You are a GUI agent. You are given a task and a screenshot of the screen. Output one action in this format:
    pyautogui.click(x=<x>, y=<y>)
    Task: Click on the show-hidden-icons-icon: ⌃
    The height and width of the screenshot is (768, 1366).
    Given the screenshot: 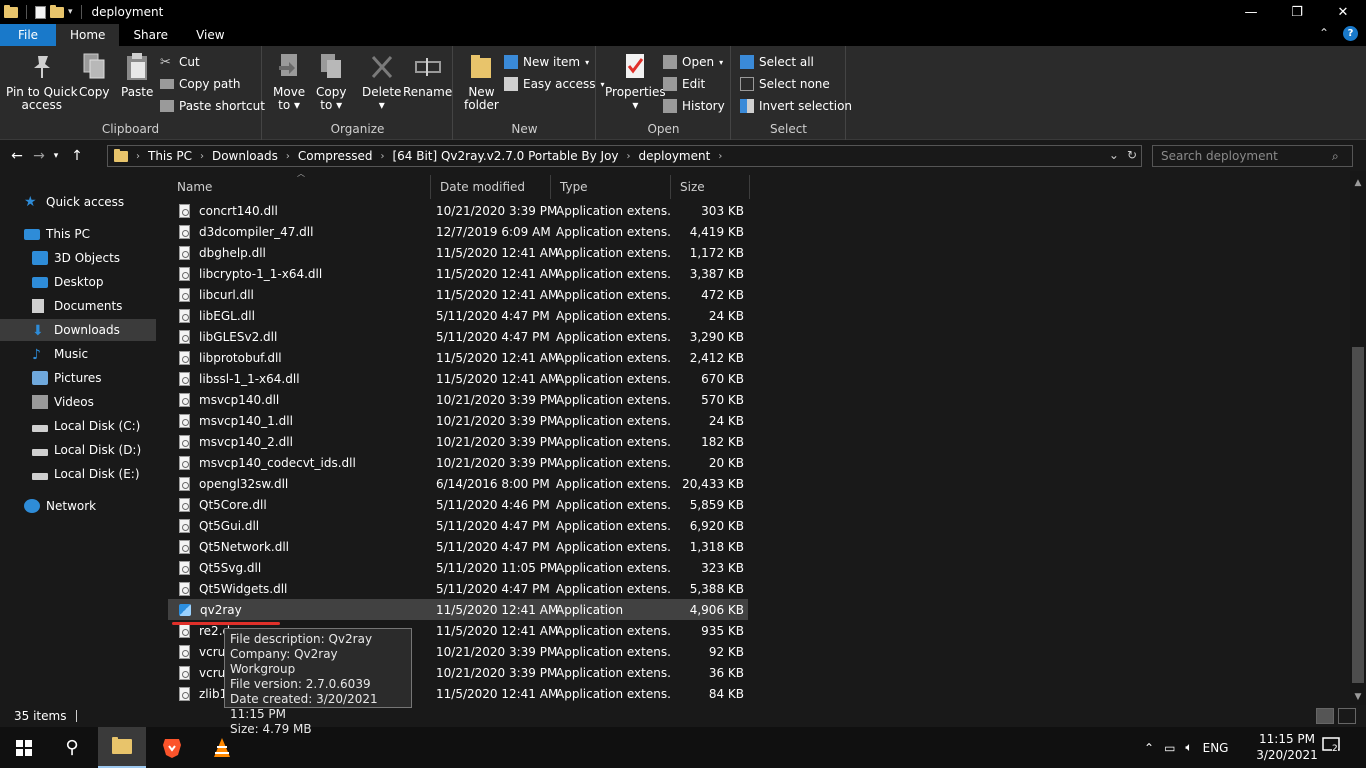 What is the action you would take?
    pyautogui.click(x=1149, y=748)
    